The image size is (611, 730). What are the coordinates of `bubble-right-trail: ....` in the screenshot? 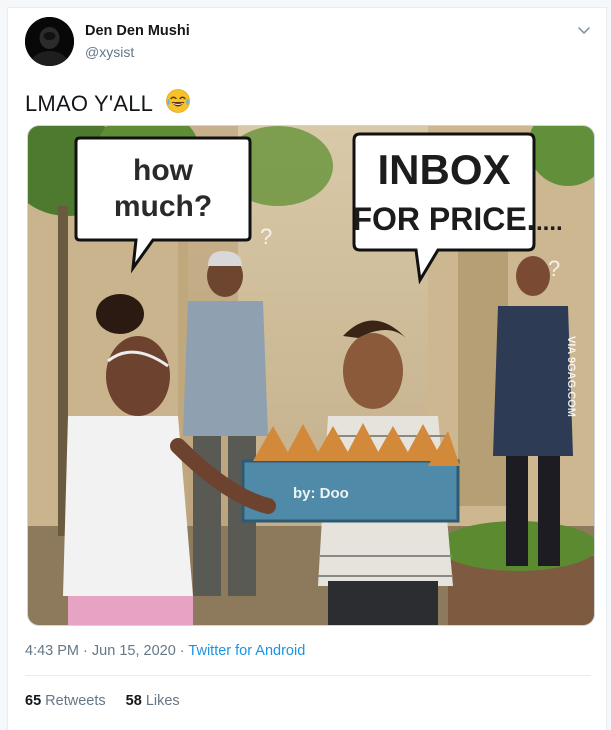 It's located at (549, 222).